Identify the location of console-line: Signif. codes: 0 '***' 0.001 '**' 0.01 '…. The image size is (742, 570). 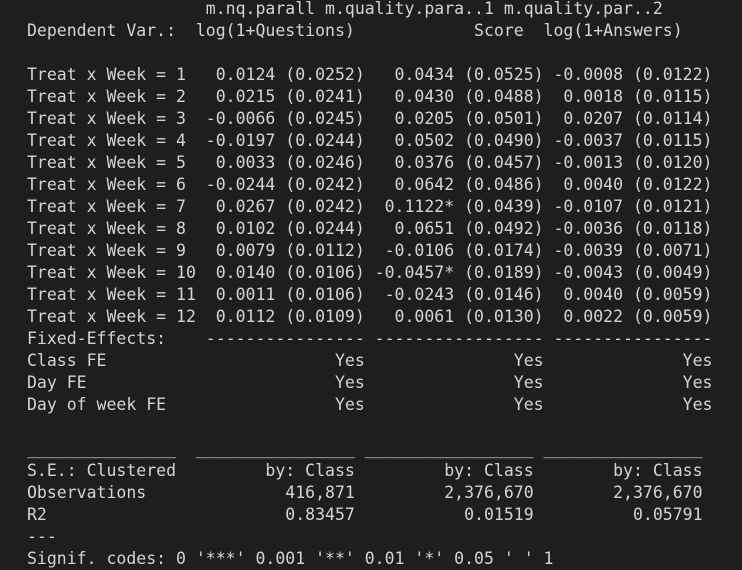
(290, 558).